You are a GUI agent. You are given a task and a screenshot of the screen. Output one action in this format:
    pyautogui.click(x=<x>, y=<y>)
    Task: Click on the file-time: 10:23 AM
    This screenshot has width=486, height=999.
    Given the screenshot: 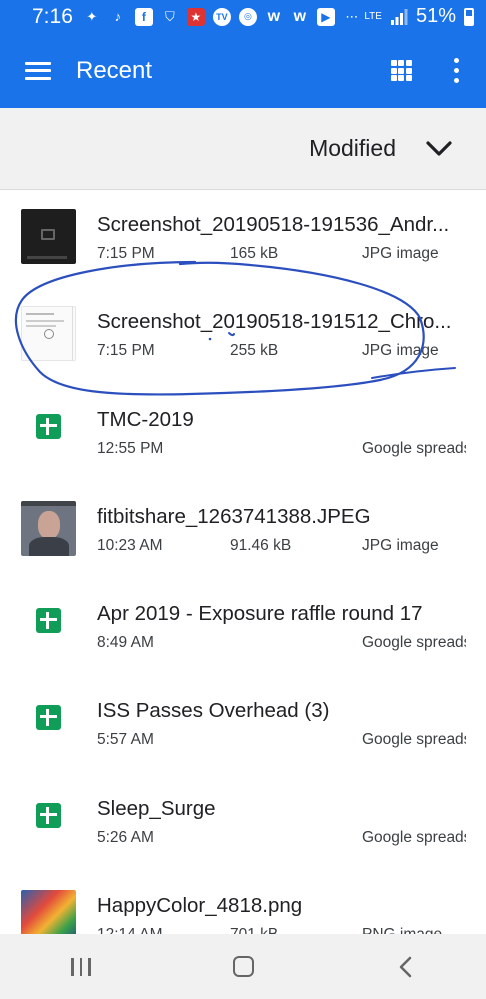 What is the action you would take?
    pyautogui.click(x=130, y=545)
    